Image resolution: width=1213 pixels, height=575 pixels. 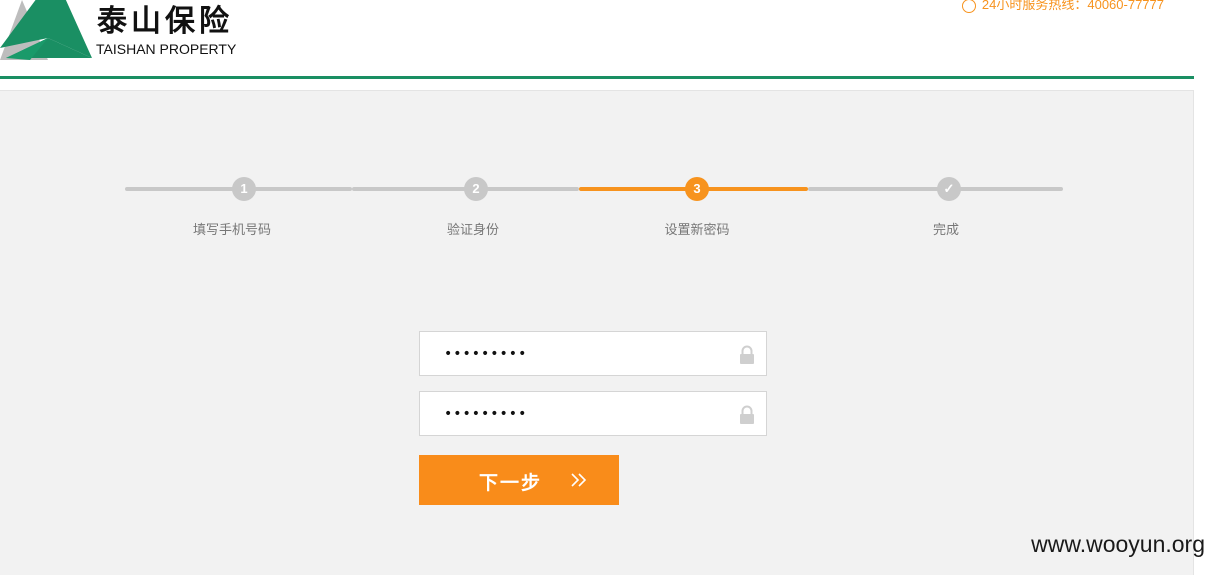 I want to click on confirm-password-field, so click(x=593, y=413).